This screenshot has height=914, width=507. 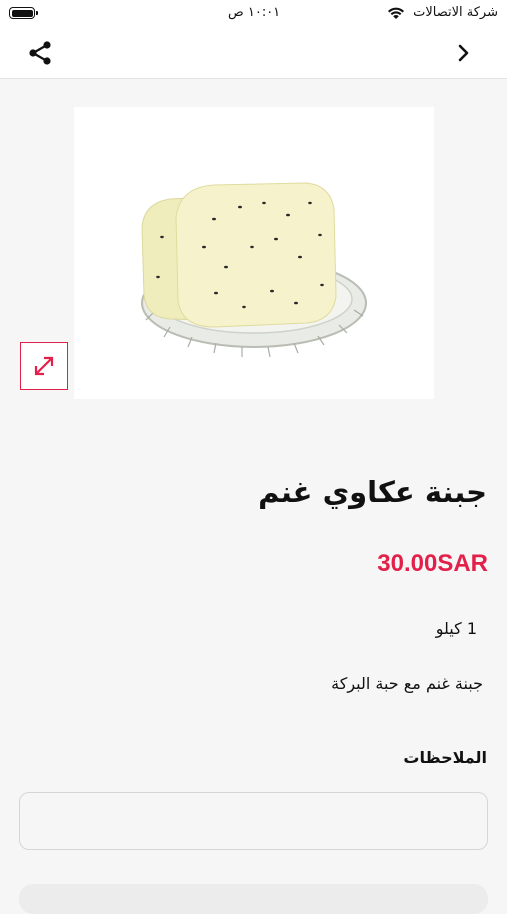 What do you see at coordinates (396, 13) in the screenshot?
I see `wifi-icon` at bounding box center [396, 13].